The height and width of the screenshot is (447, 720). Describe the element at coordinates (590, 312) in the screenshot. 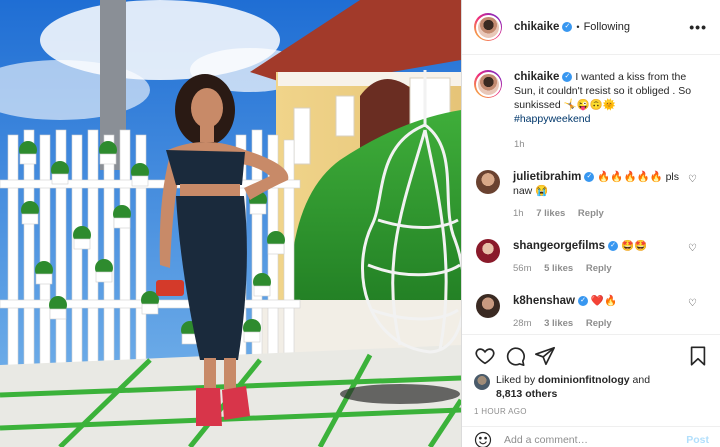

I see `comment-item: k8henshaw ✓ ❤️🔥 28m 3 likes Reply ♡` at that location.